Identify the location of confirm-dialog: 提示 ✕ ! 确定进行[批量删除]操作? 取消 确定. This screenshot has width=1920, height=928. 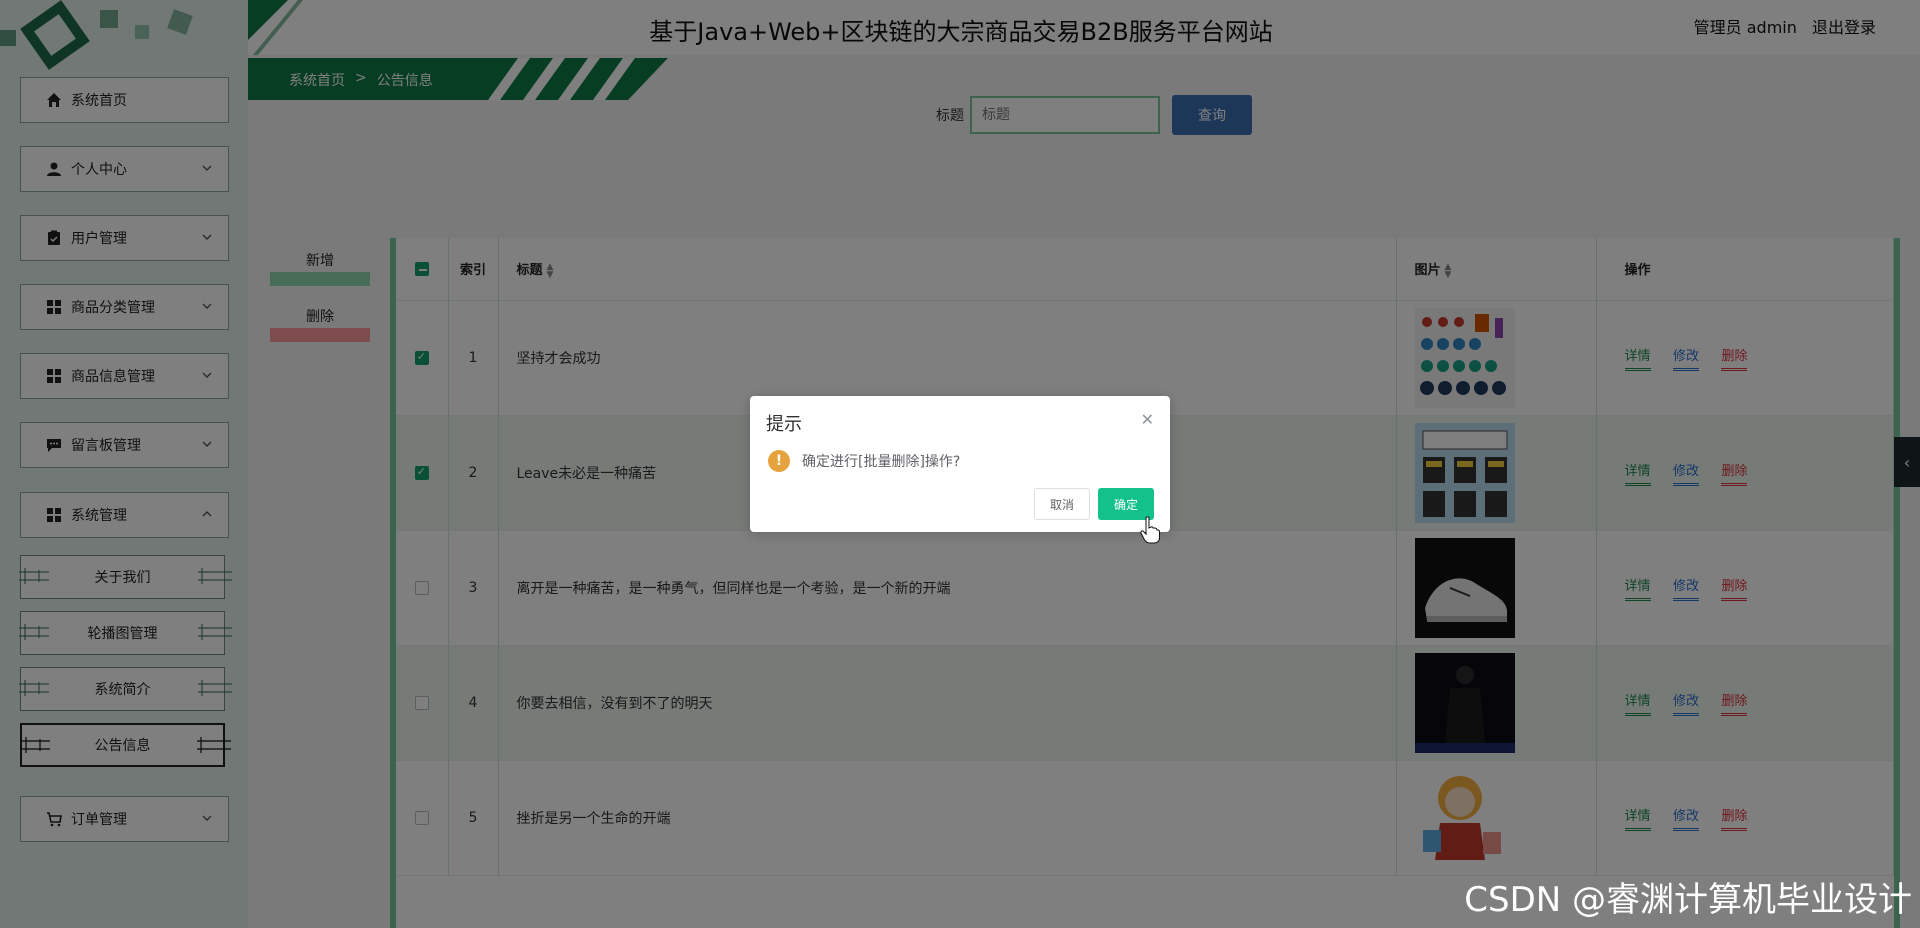
(960, 464).